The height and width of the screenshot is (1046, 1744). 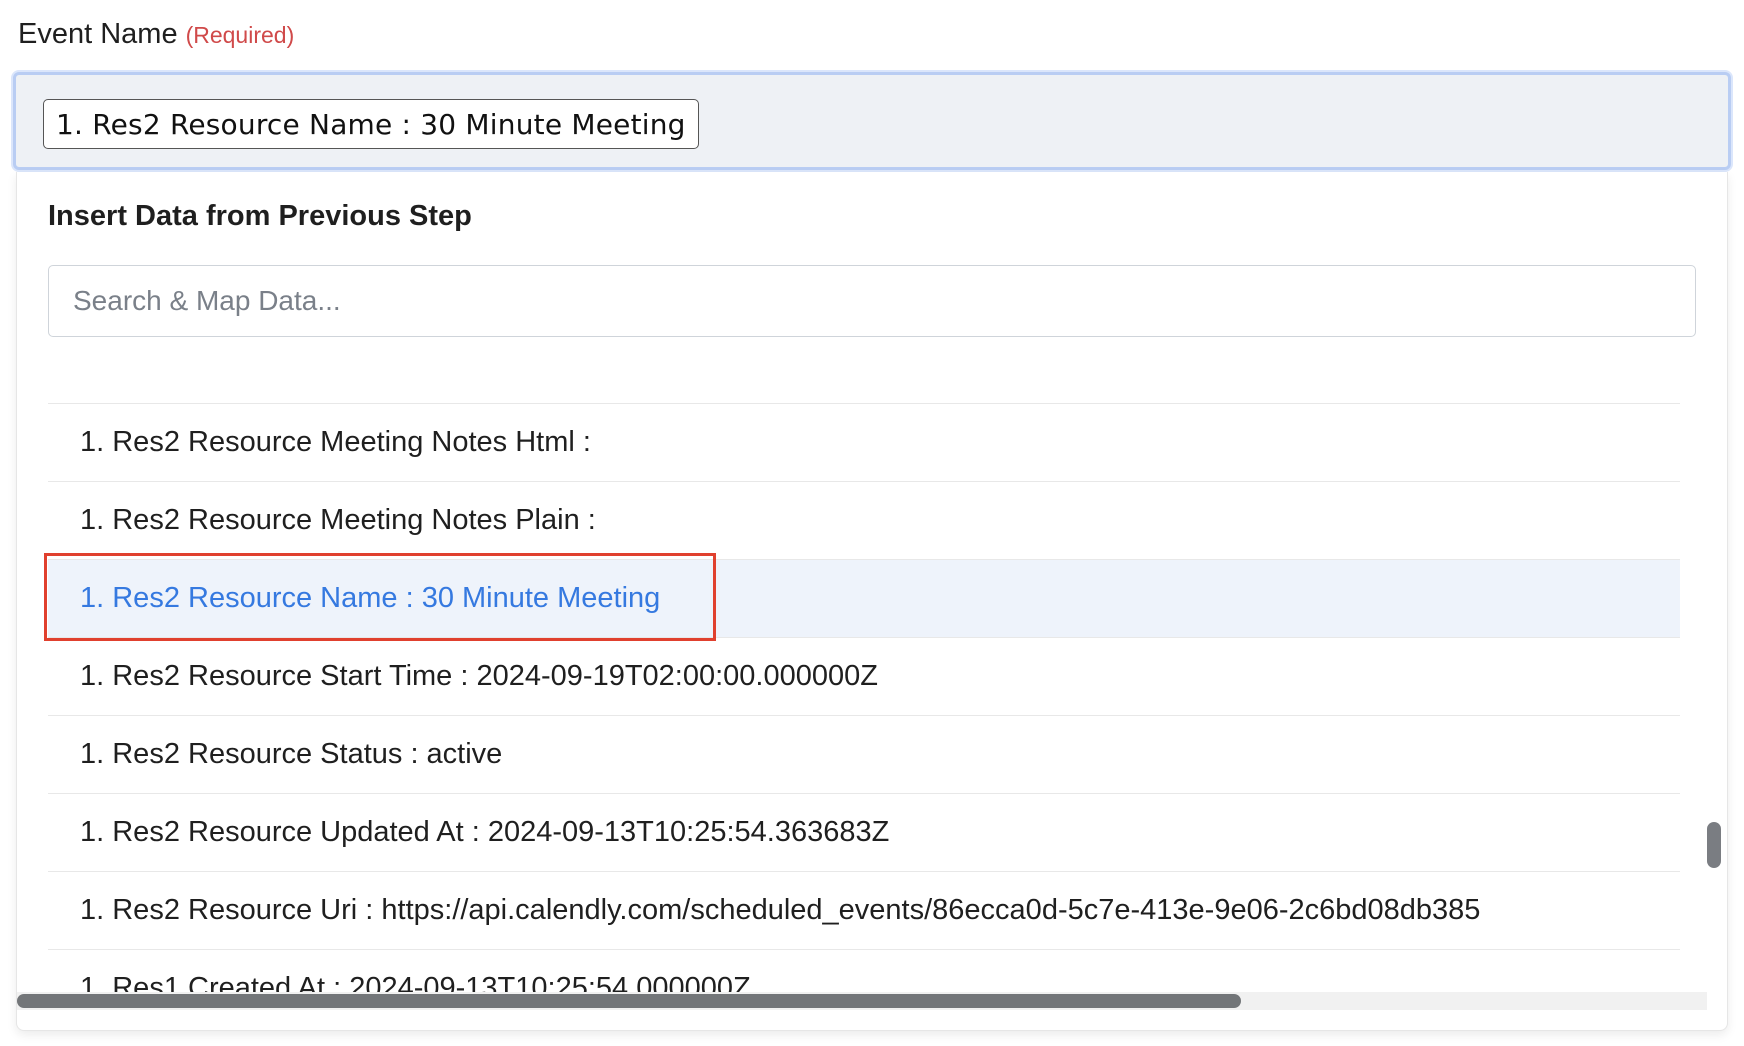 What do you see at coordinates (98, 34) in the screenshot?
I see `field-label: Event Name` at bounding box center [98, 34].